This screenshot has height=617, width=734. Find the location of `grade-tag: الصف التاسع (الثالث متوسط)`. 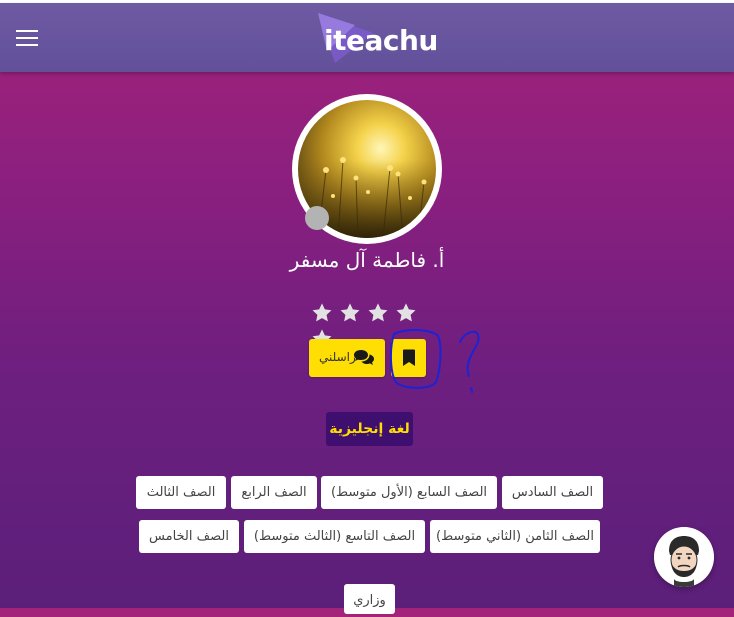

grade-tag: الصف التاسع (الثالث متوسط) is located at coordinates (334, 536).